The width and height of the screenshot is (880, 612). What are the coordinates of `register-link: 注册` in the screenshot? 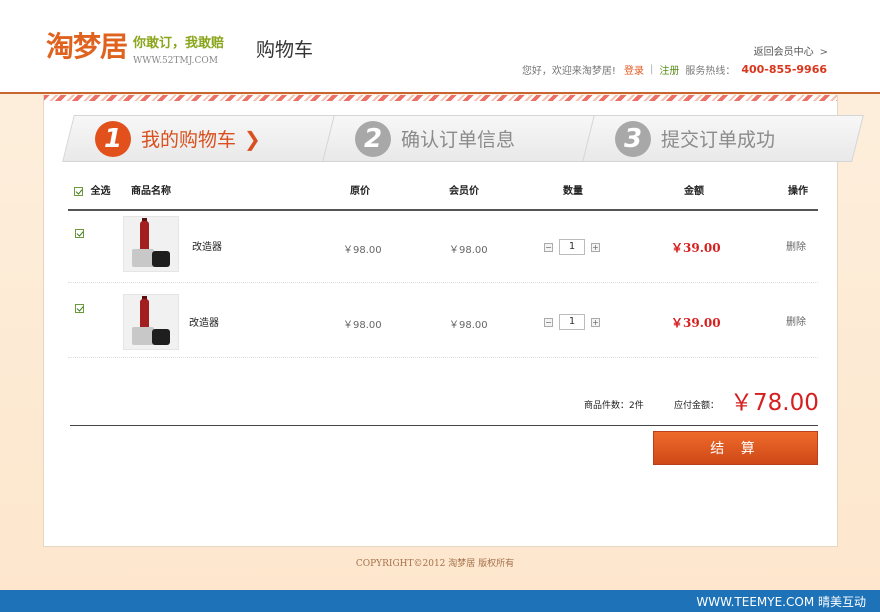 It's located at (669, 69).